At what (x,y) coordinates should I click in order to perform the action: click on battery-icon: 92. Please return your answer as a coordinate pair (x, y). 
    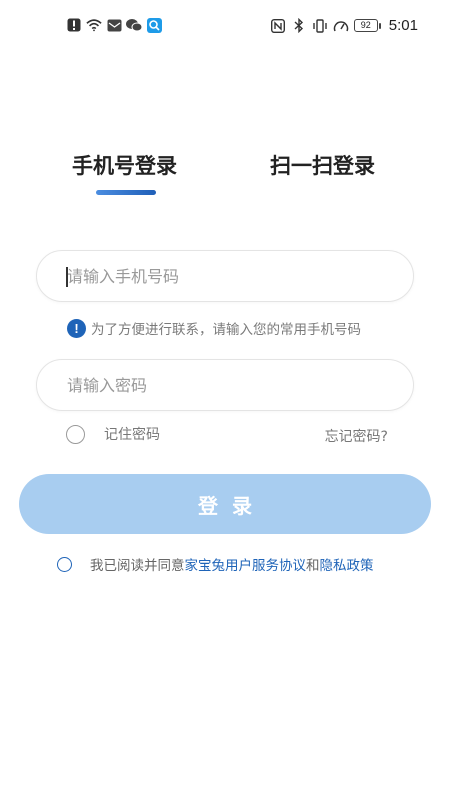
    Looking at the image, I should click on (367, 25).